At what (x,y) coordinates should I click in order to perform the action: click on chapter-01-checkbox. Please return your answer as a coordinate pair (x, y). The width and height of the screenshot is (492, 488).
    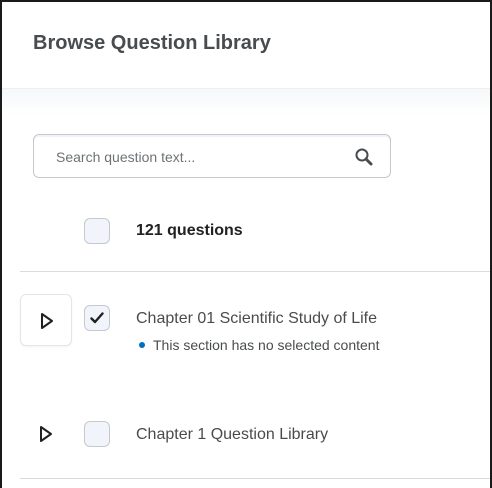
    Looking at the image, I should click on (97, 318).